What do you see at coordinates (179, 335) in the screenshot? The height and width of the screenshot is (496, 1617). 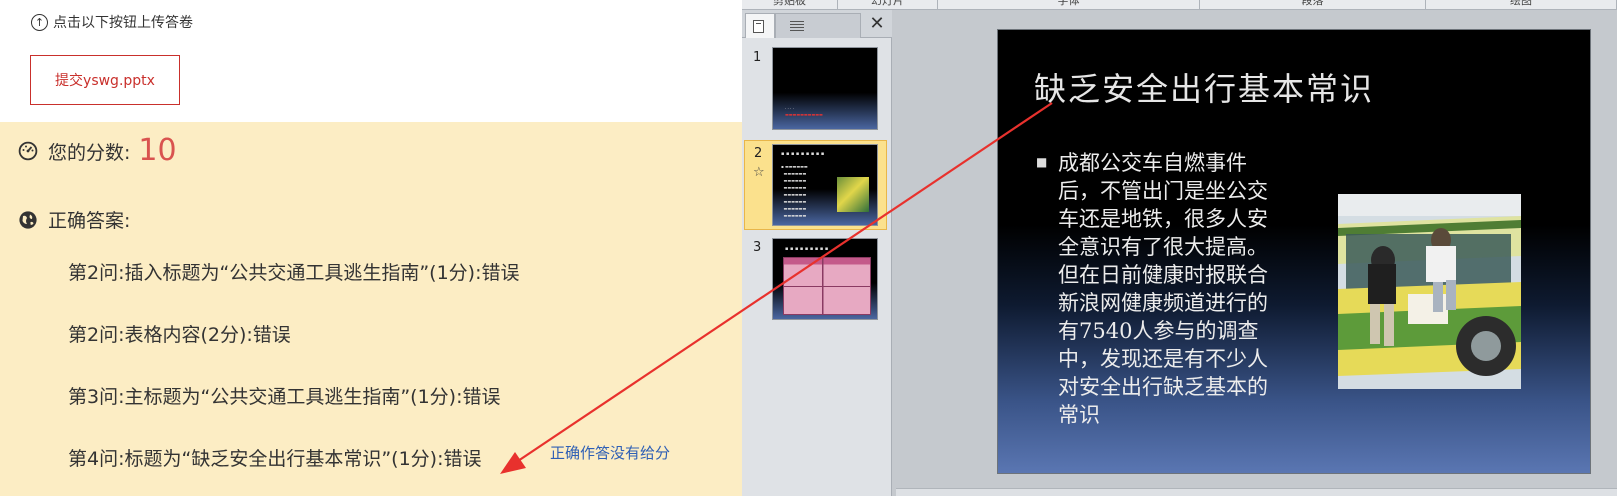 I see `answer-item: 第2问:表格内容(2分):错误` at bounding box center [179, 335].